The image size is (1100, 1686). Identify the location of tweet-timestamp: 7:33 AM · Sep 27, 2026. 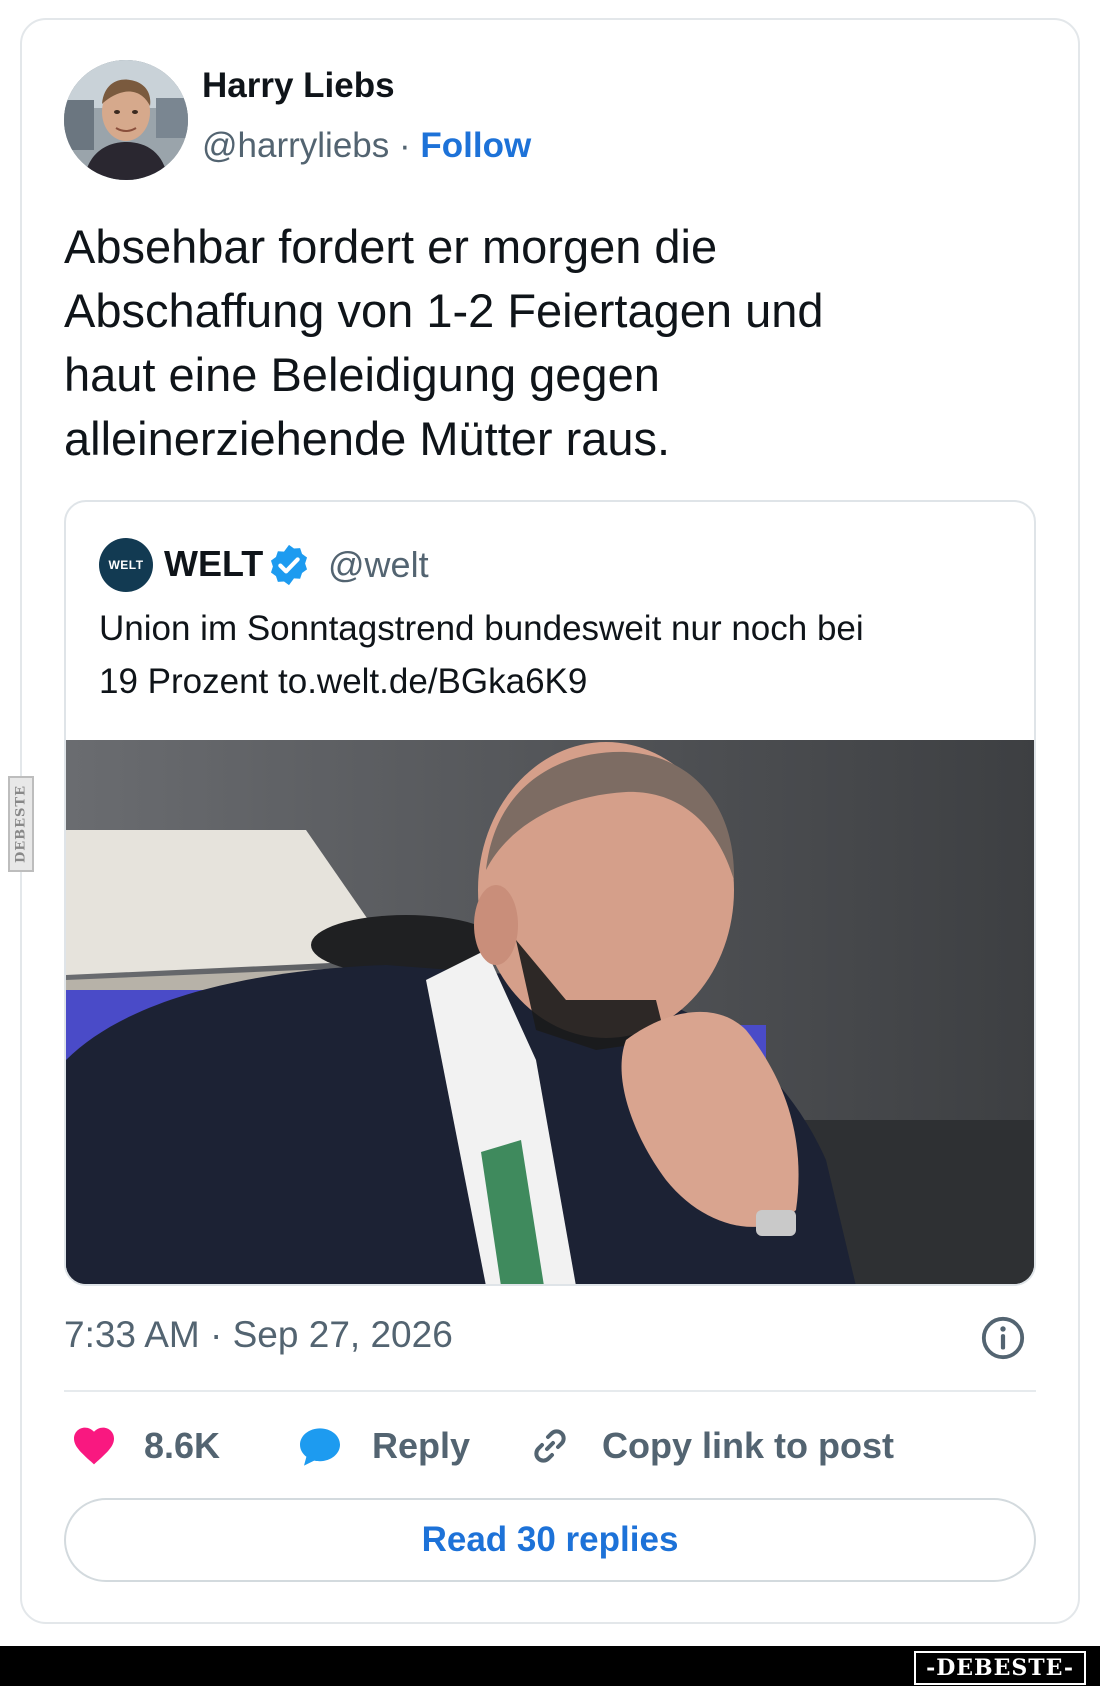
(258, 1335).